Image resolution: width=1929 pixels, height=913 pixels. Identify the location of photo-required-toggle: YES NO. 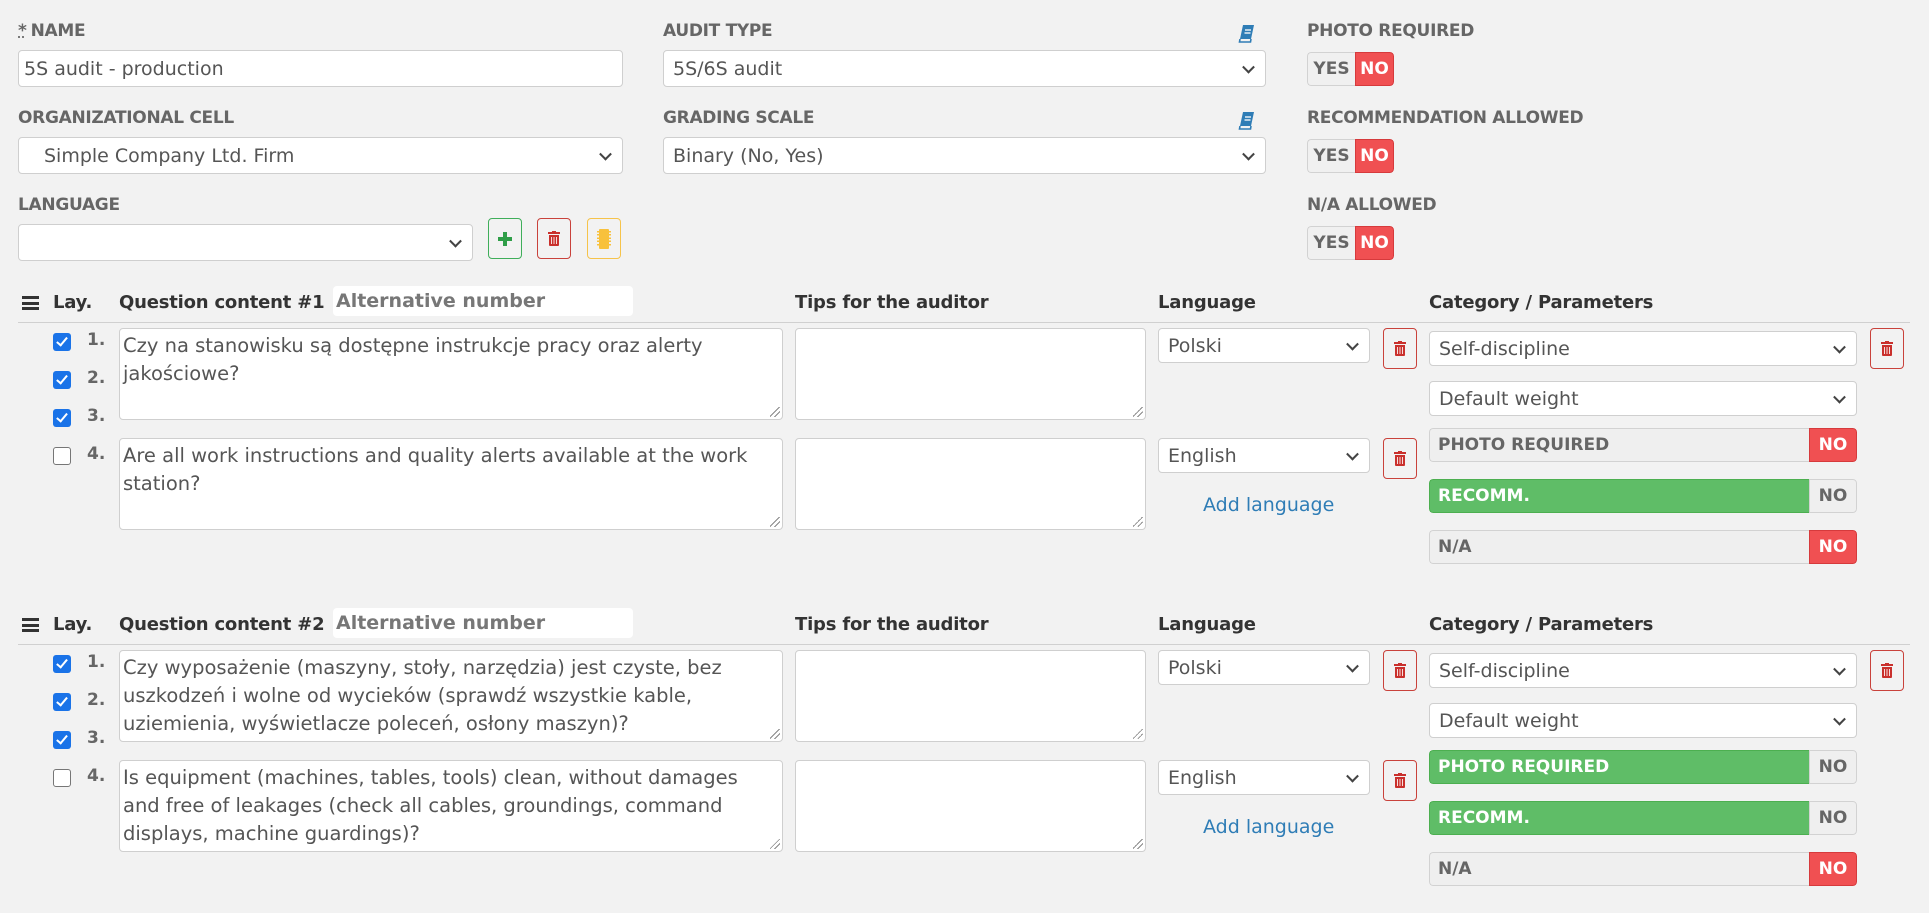
(1350, 69).